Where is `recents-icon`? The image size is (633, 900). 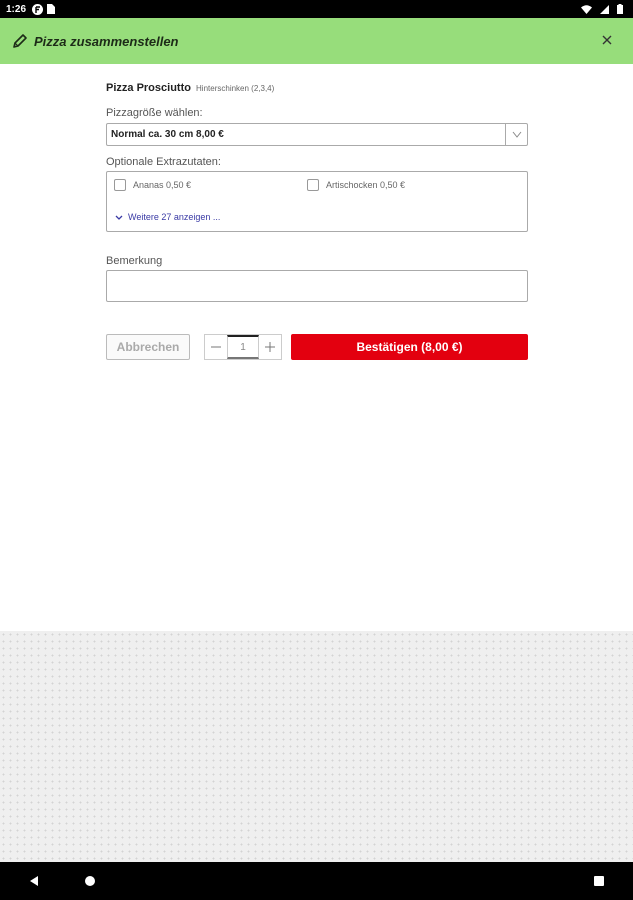 recents-icon is located at coordinates (599, 881).